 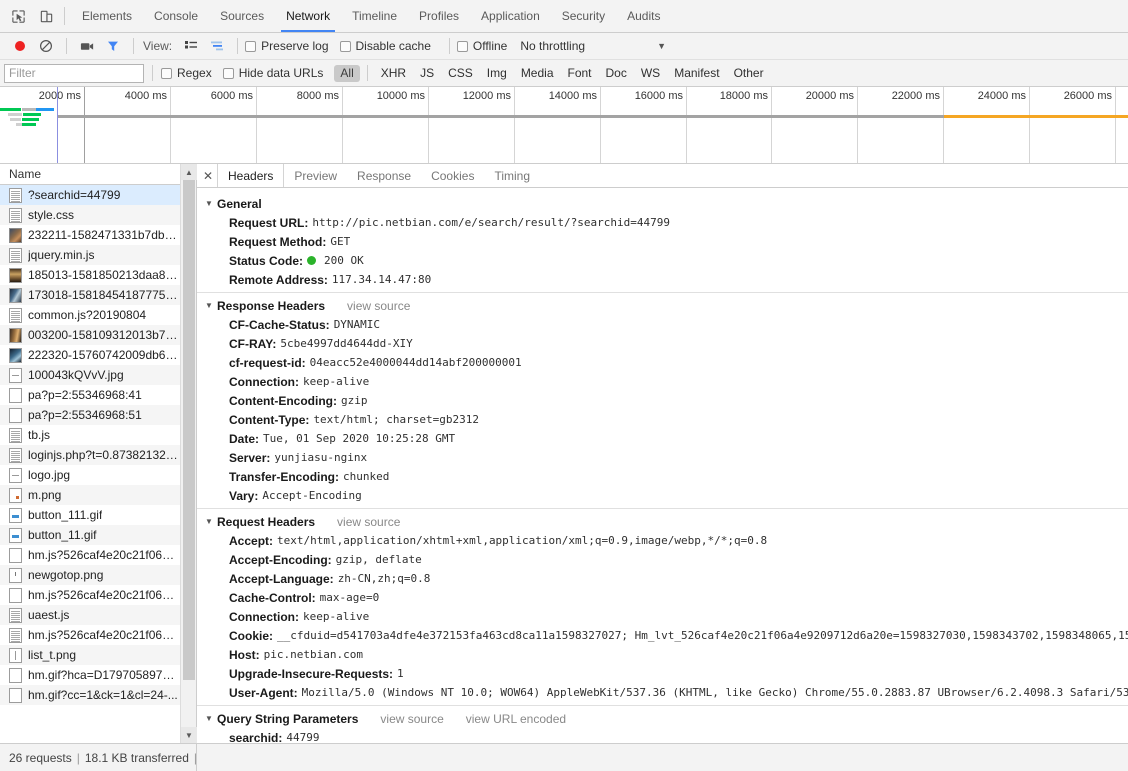 I want to click on scroll-down-arrow: ▼, so click(x=189, y=735).